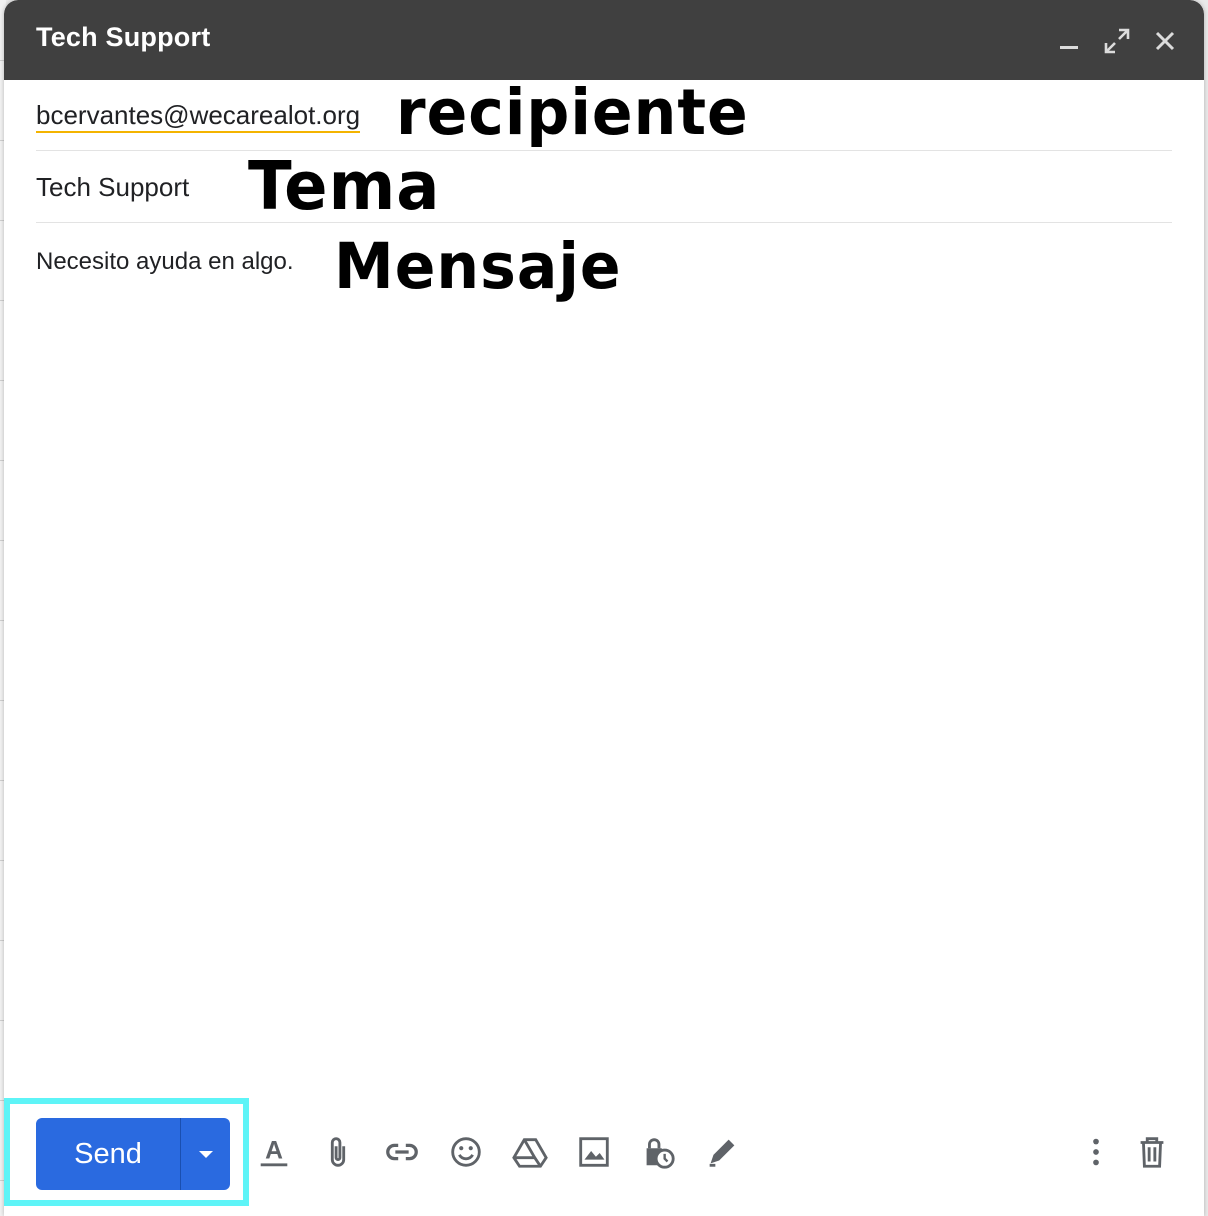 The height and width of the screenshot is (1216, 1208). I want to click on close-icon, so click(1165, 41).